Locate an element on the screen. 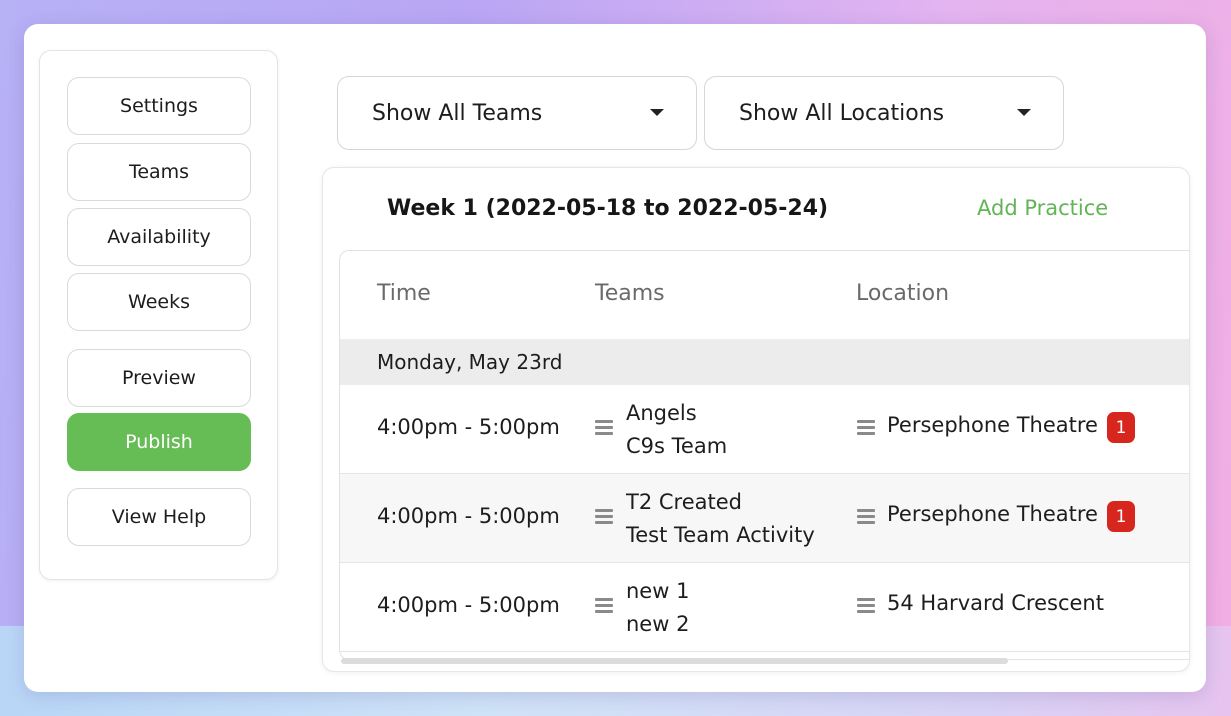  weeks-button: Weeks is located at coordinates (159, 302).